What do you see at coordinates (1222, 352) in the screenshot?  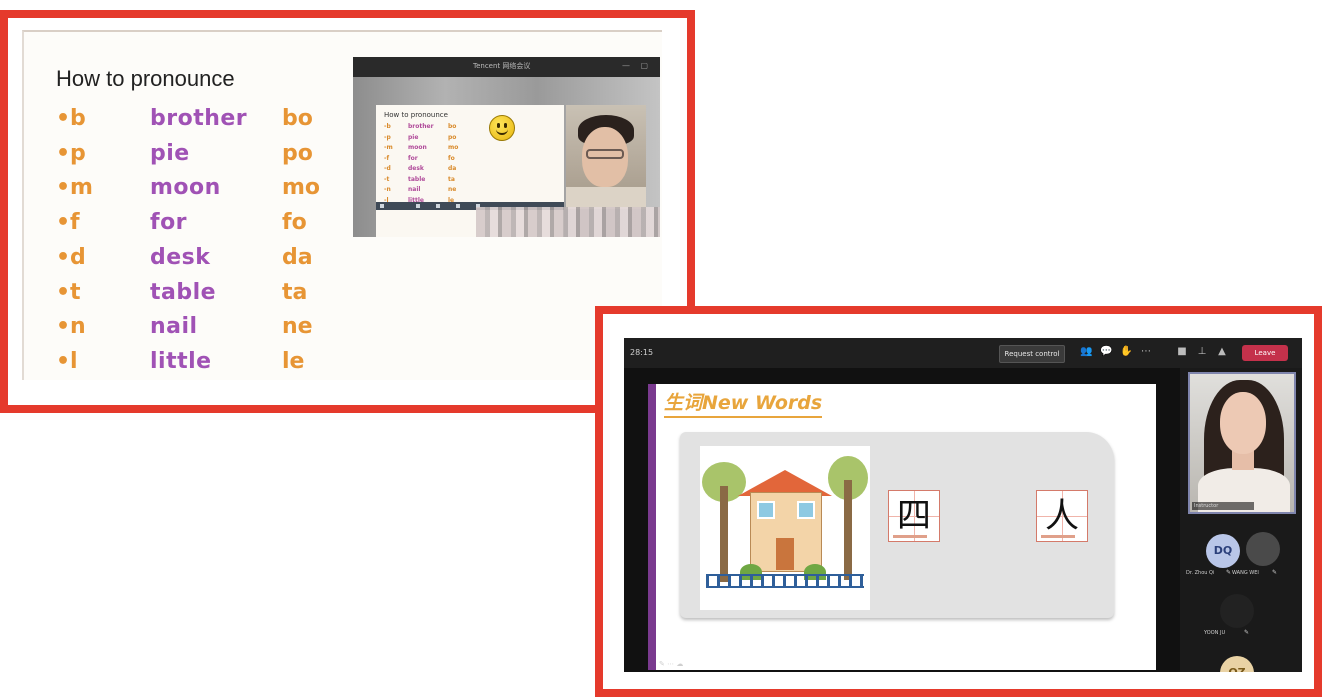 I see `share-icon: ▲` at bounding box center [1222, 352].